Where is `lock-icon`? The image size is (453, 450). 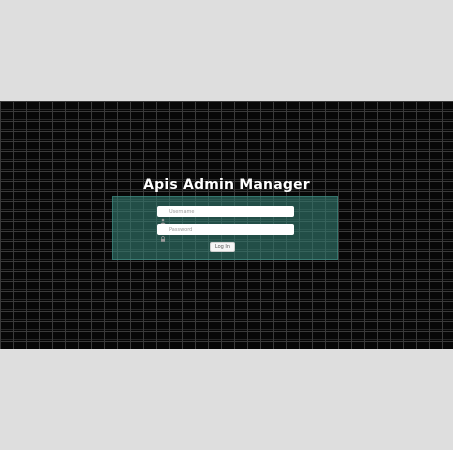 lock-icon is located at coordinates (163, 234).